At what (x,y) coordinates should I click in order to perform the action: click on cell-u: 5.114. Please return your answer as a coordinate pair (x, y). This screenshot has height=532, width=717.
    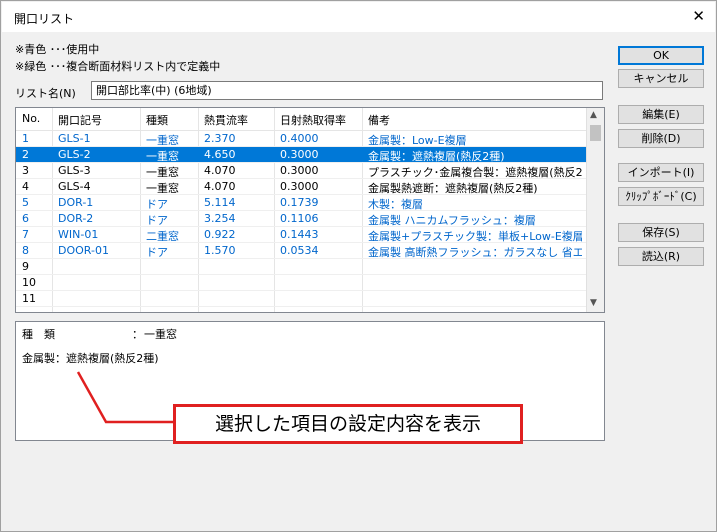
    Looking at the image, I should click on (220, 202).